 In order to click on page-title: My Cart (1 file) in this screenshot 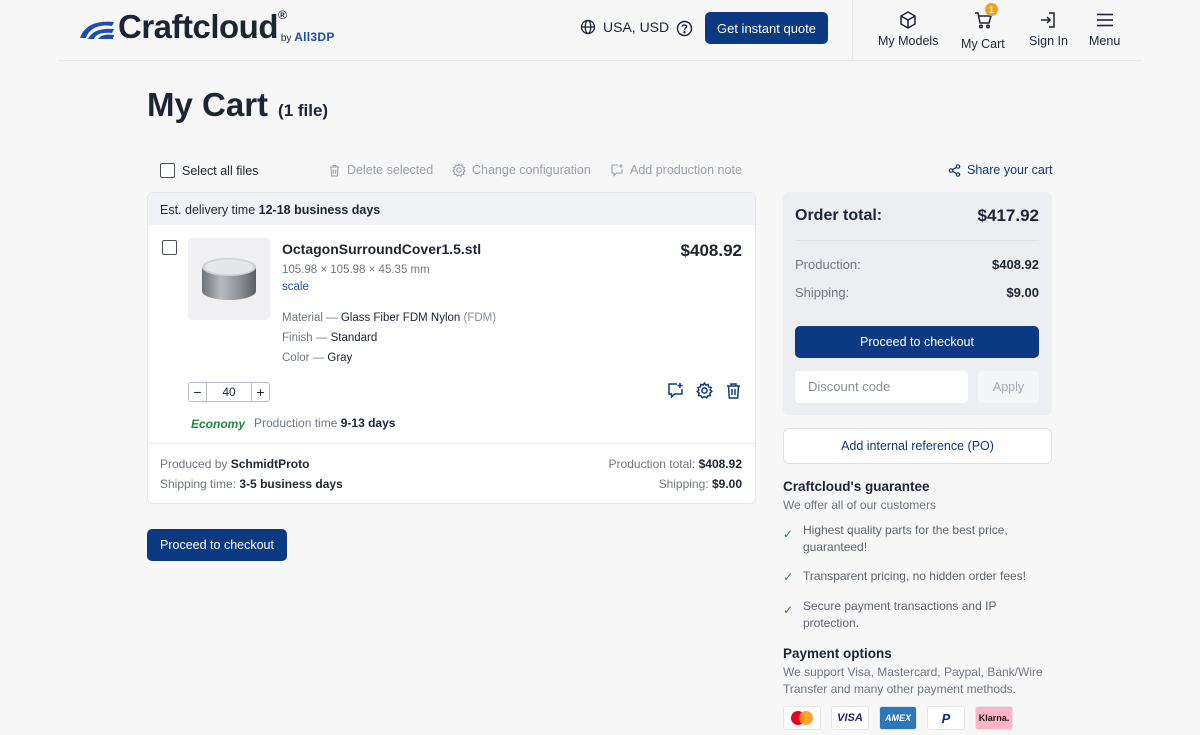, I will do `click(237, 105)`.